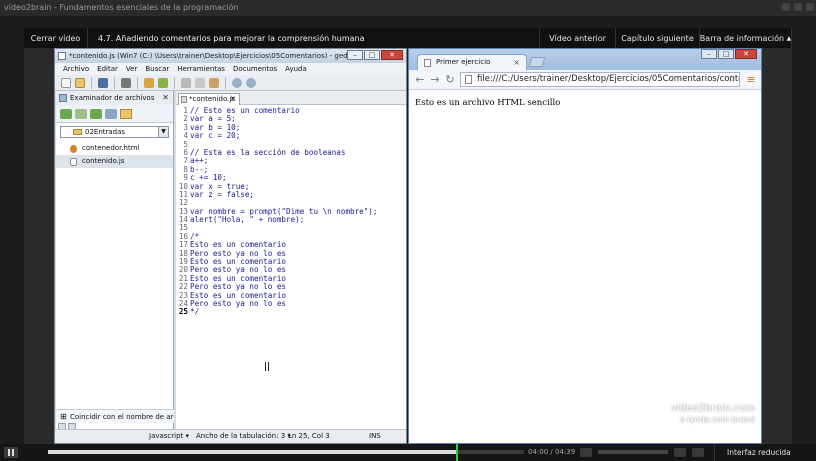 This screenshot has width=816, height=461. What do you see at coordinates (375, 436) in the screenshot?
I see `insert-mode: INS` at bounding box center [375, 436].